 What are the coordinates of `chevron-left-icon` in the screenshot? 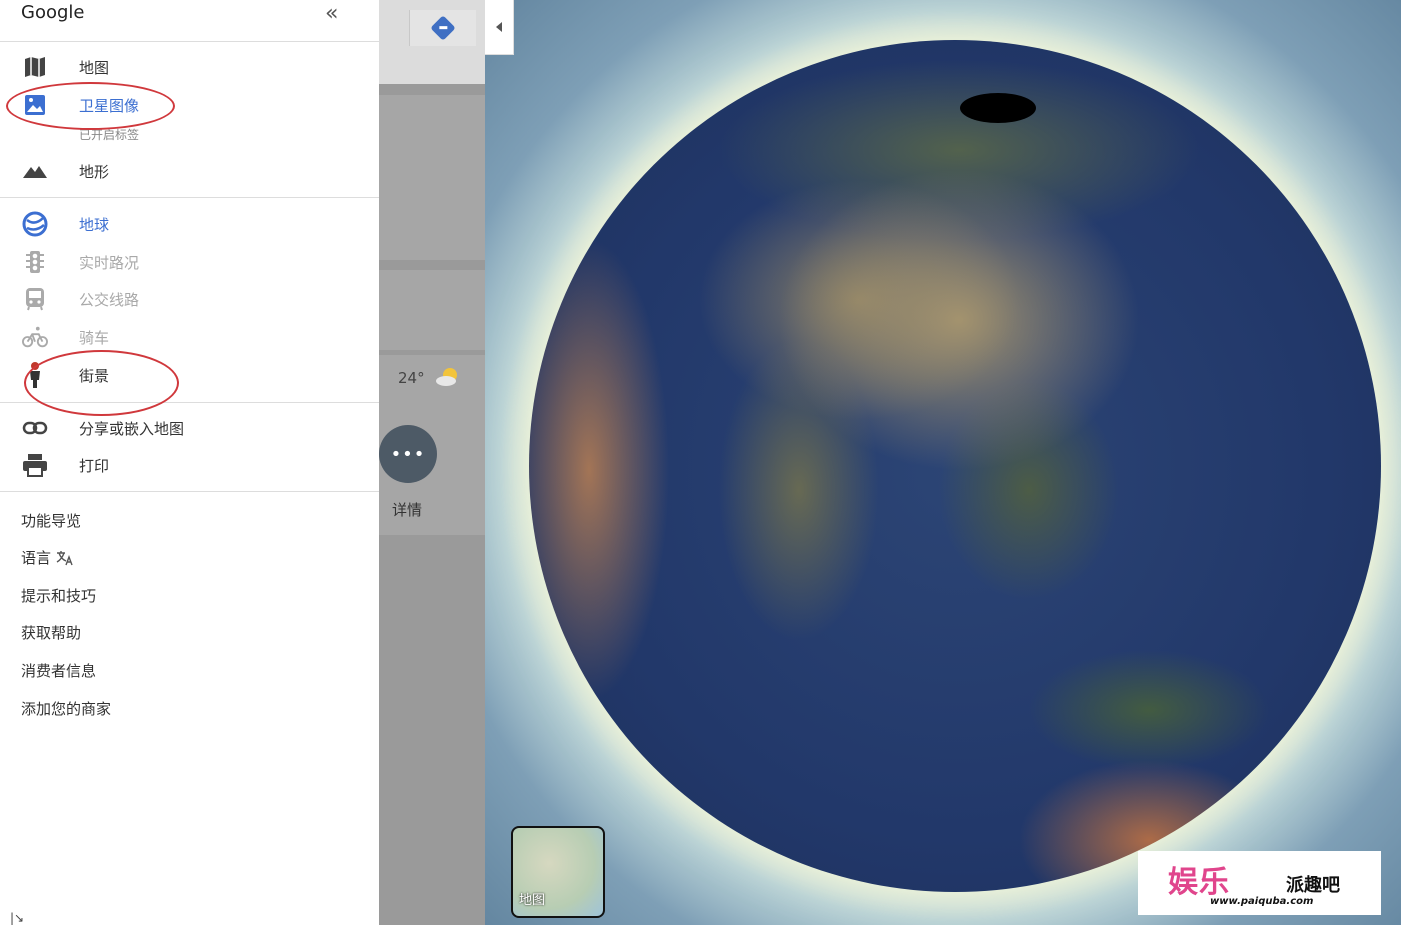 It's located at (499, 27).